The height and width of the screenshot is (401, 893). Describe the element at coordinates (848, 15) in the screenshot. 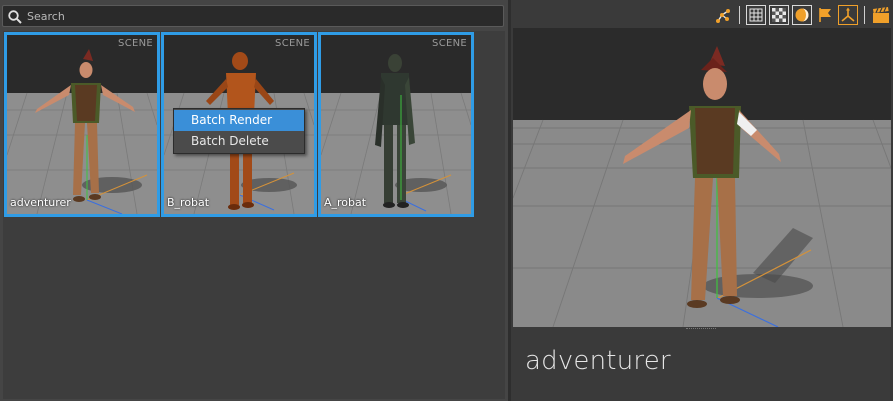

I see `axis-gizmo-icon` at that location.